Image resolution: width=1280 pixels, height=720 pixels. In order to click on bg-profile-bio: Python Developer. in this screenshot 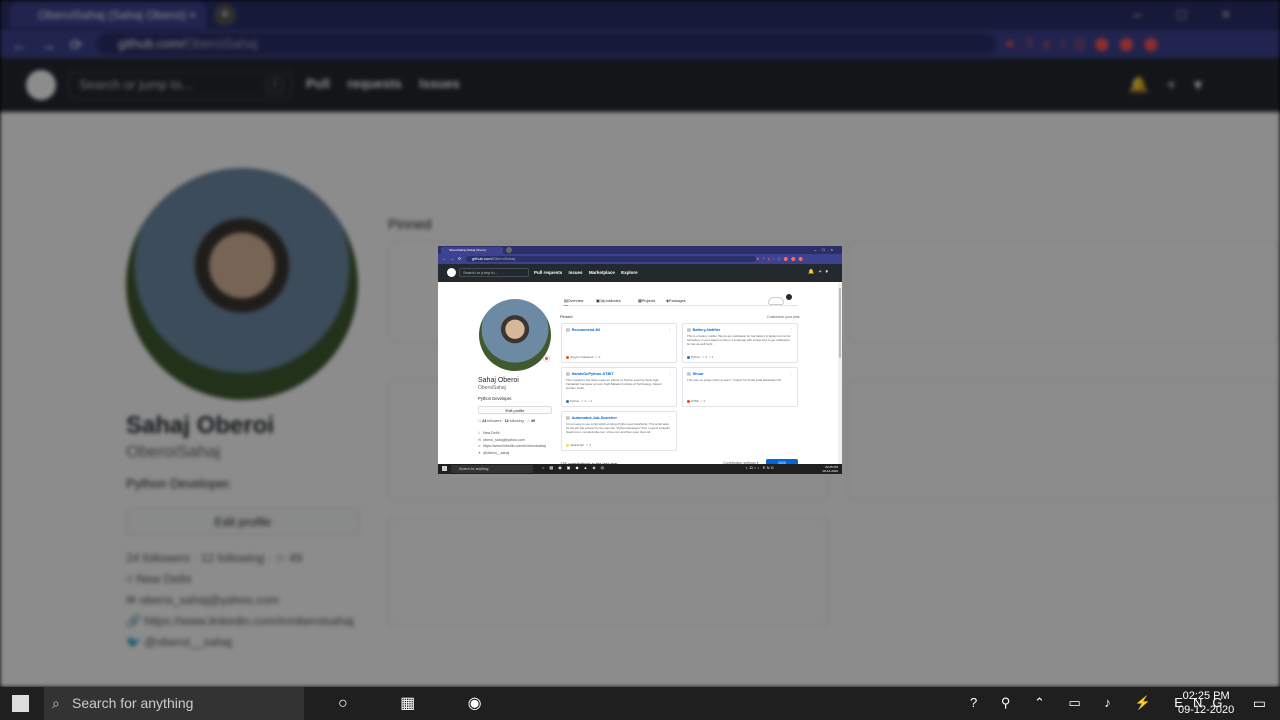, I will do `click(179, 483)`.